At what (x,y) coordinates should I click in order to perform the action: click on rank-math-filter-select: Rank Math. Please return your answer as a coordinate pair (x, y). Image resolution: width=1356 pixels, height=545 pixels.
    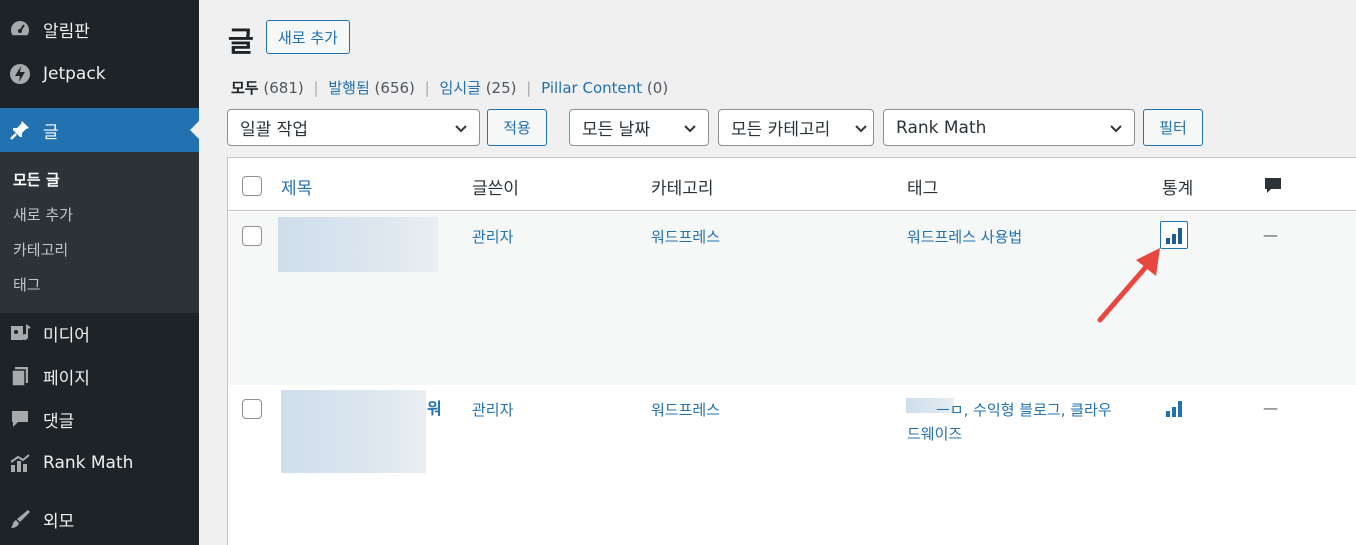
    Looking at the image, I should click on (1009, 127).